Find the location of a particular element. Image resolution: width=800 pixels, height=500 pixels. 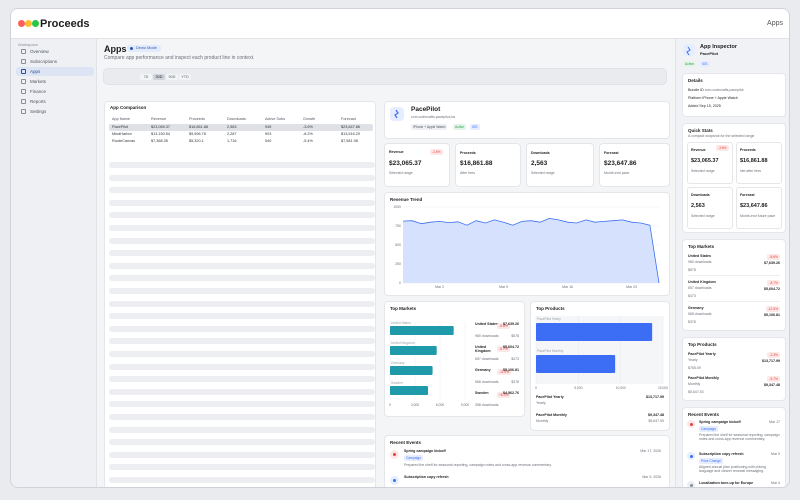

sidebar-item-markets: Markets is located at coordinates (55, 81).